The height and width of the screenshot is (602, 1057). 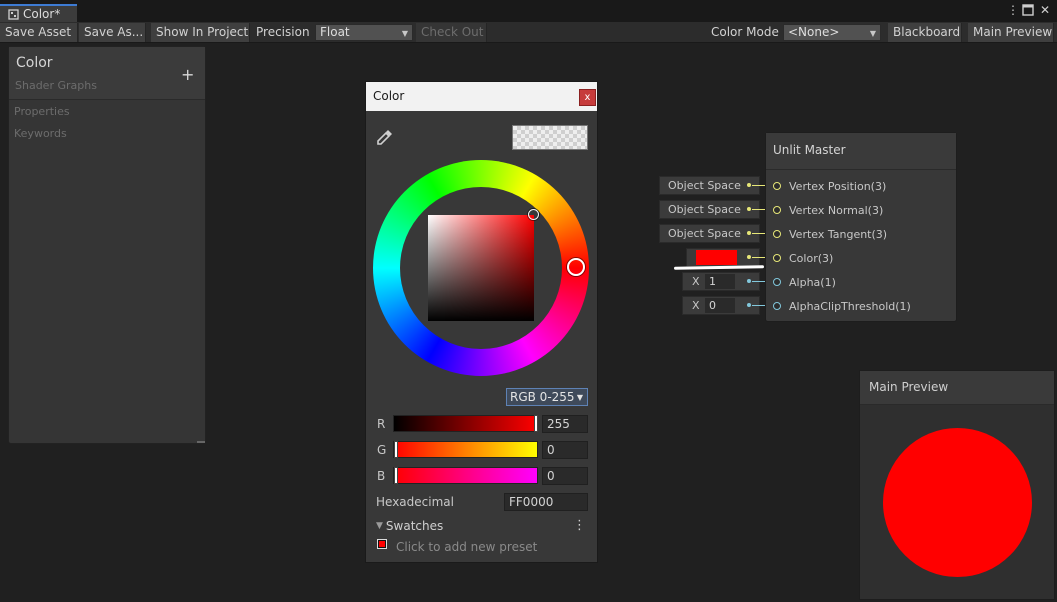 I want to click on hexadecimal-label: Hexadecimal, so click(x=415, y=502).